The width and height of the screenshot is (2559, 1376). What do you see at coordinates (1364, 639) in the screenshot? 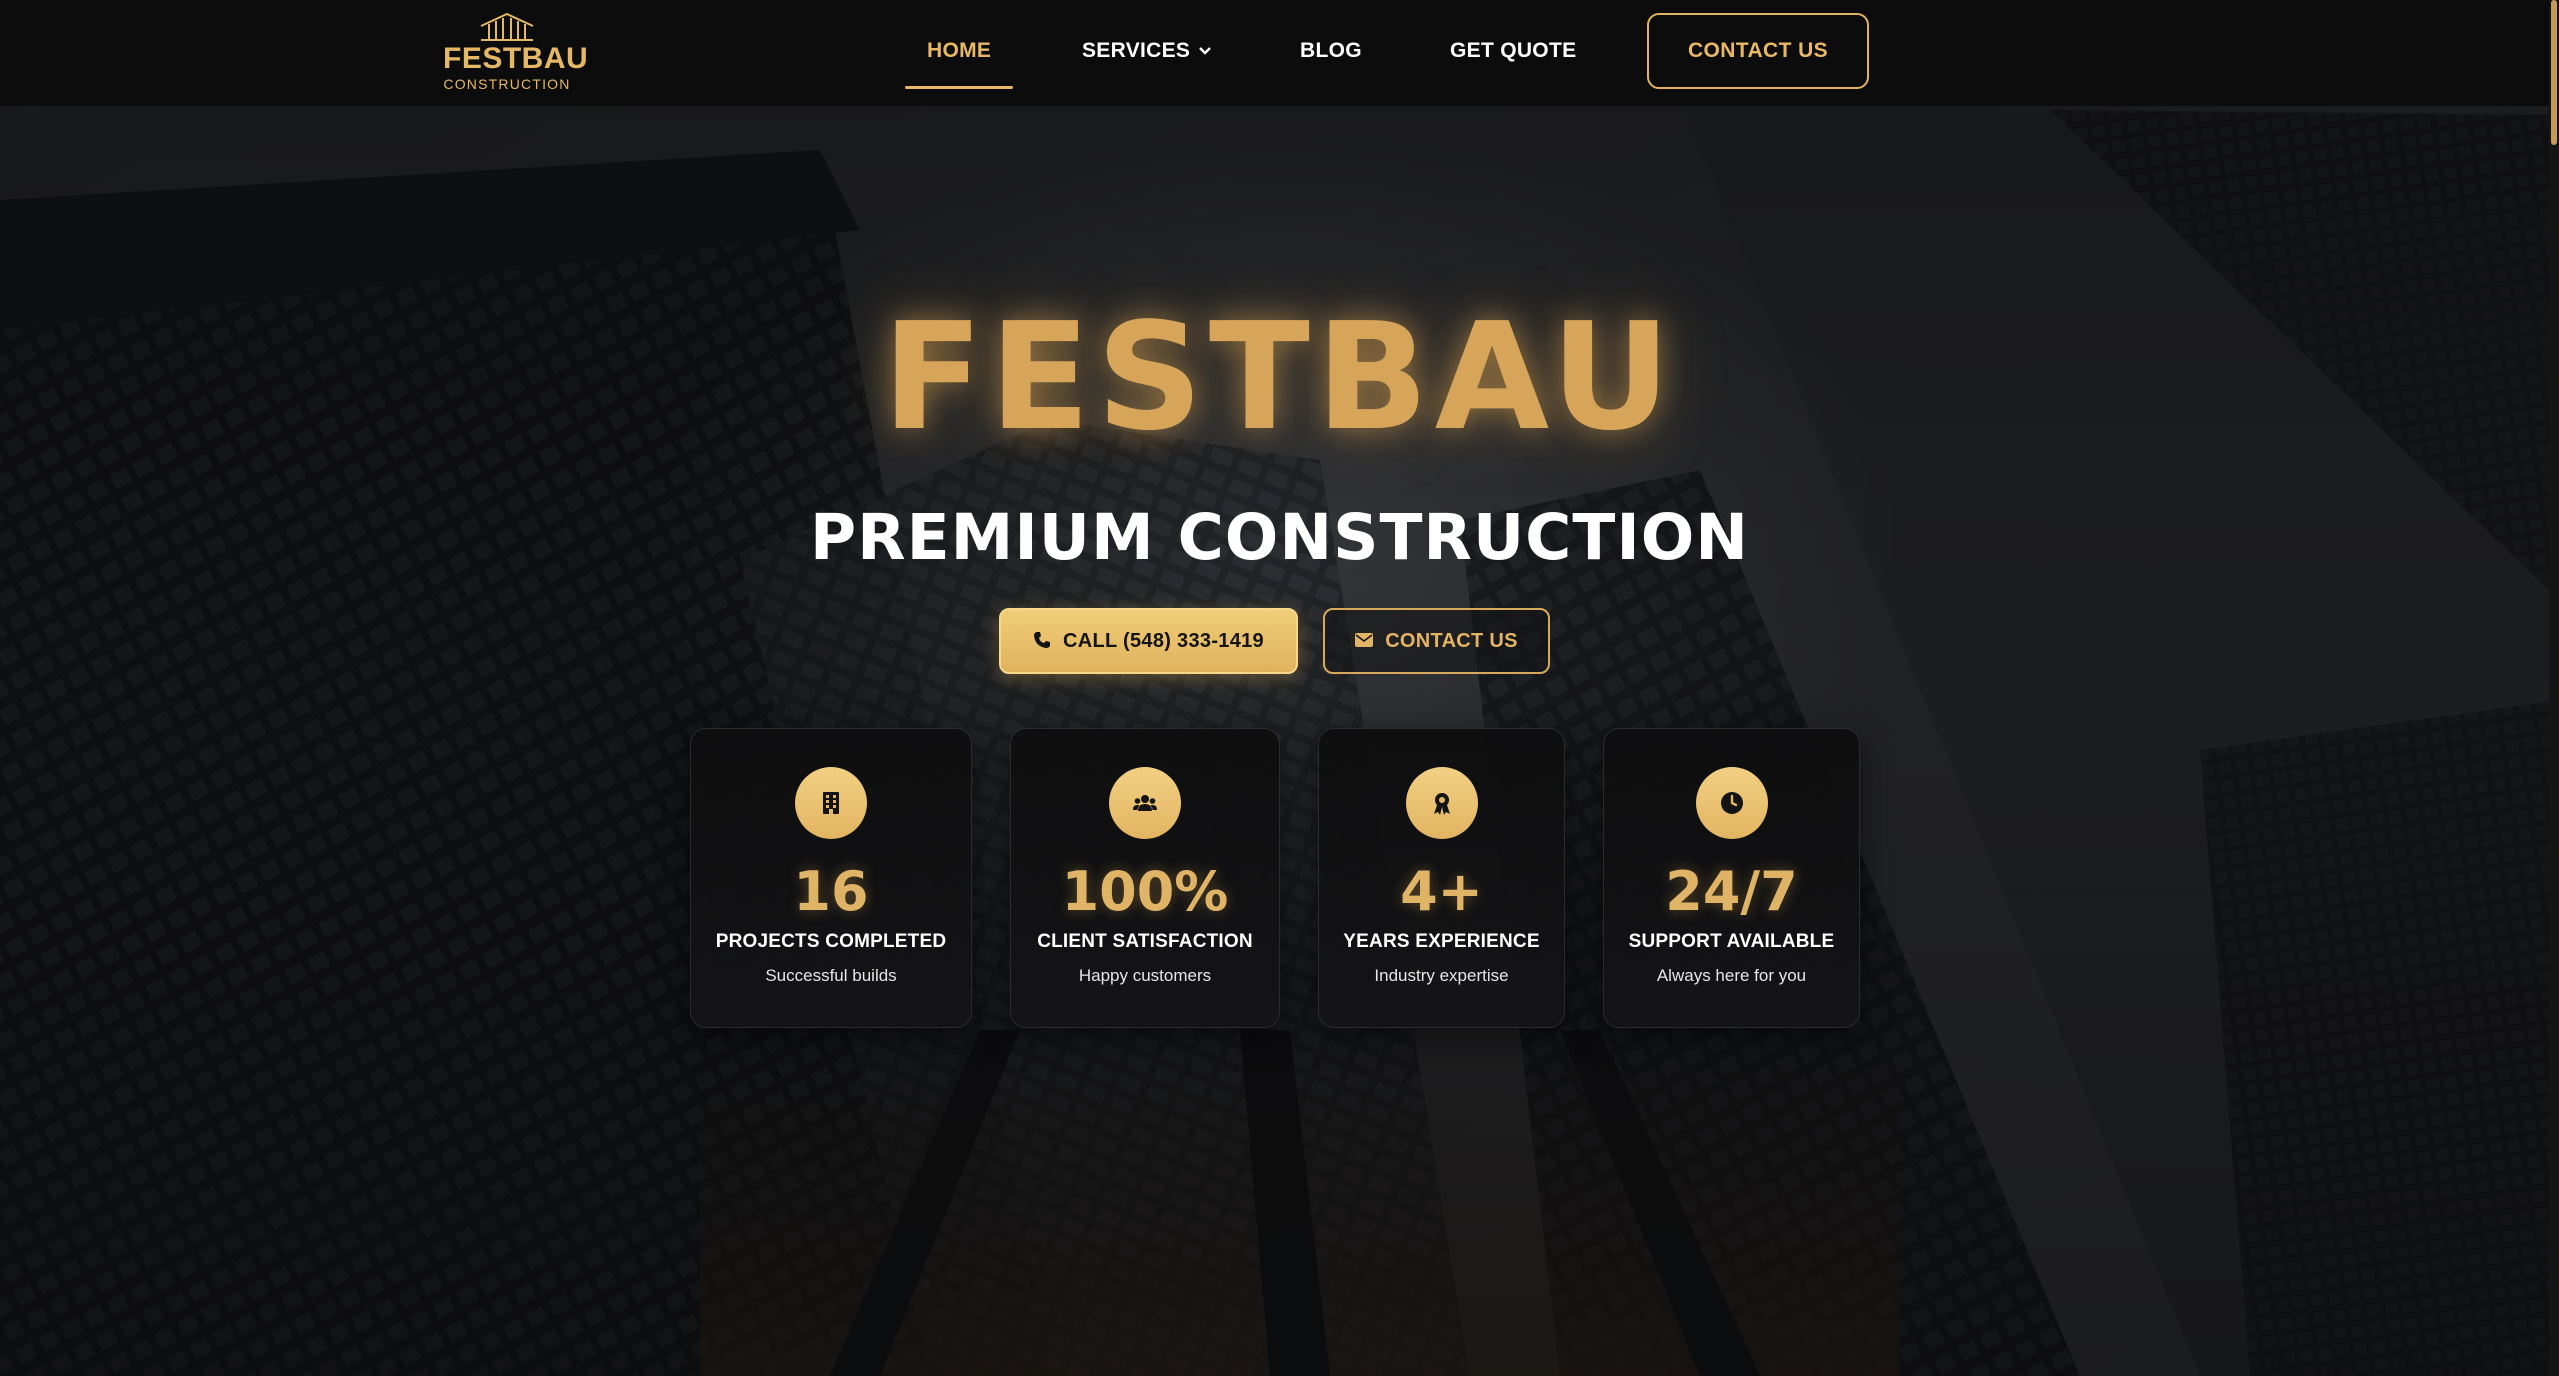
I see `envelope-icon` at bounding box center [1364, 639].